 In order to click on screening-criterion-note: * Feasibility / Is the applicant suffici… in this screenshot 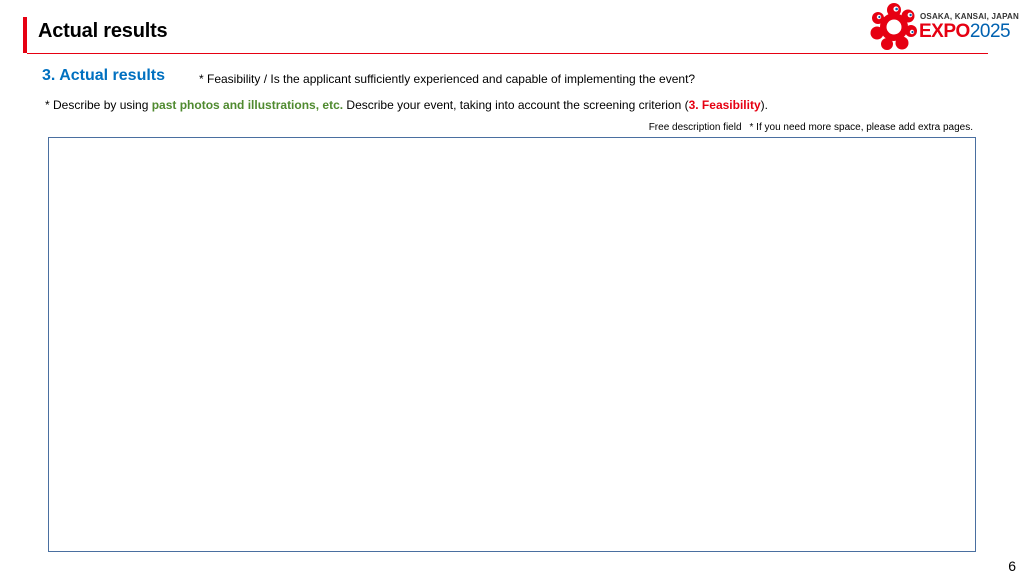, I will do `click(447, 79)`.